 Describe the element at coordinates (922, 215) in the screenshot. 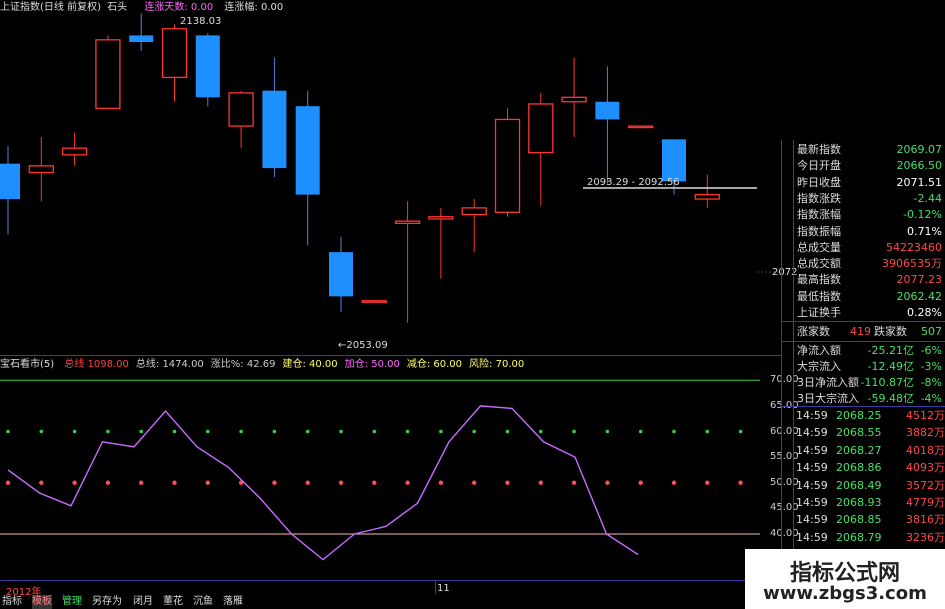

I see `quote-value: -0.12%` at that location.